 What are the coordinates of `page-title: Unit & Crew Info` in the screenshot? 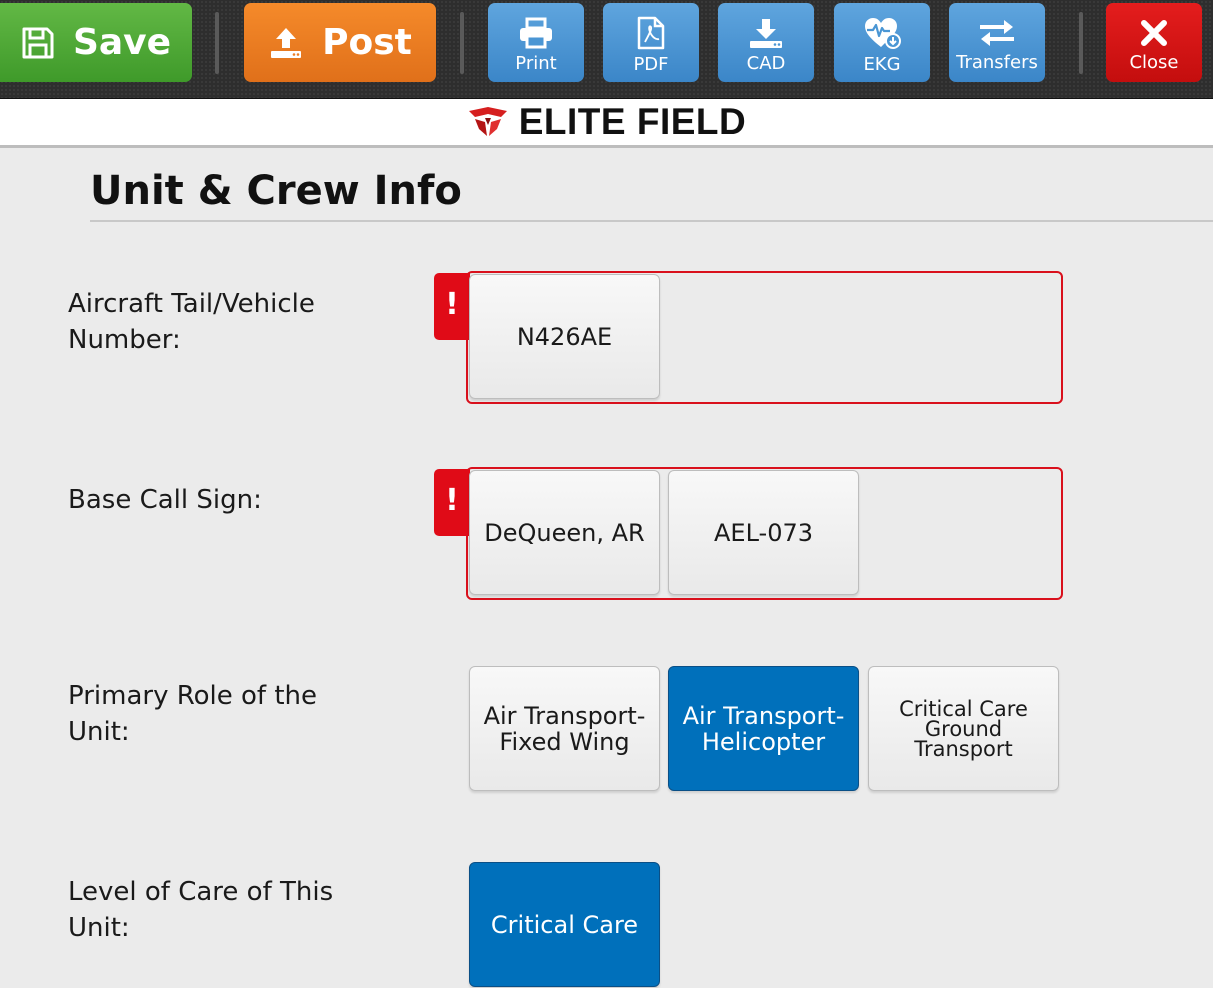 It's located at (276, 191).